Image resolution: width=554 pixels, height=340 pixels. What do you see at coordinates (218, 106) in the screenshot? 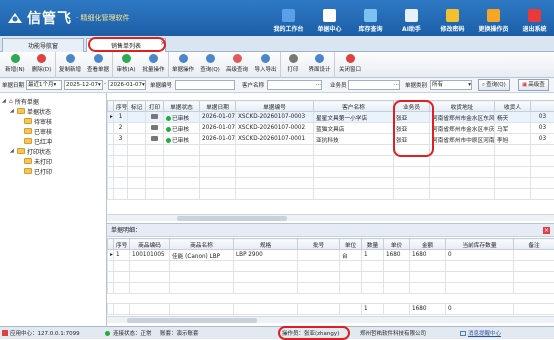
I see `col-date: 单据日期` at bounding box center [218, 106].